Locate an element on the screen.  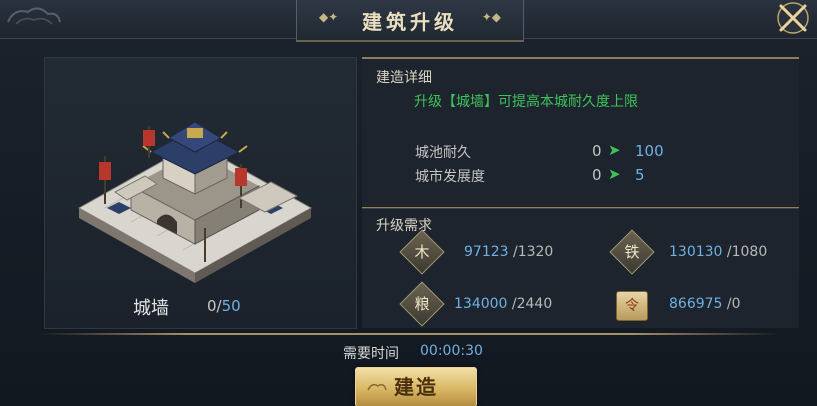
title-ornament-right-icon: ✦◆ is located at coordinates (491, 17).